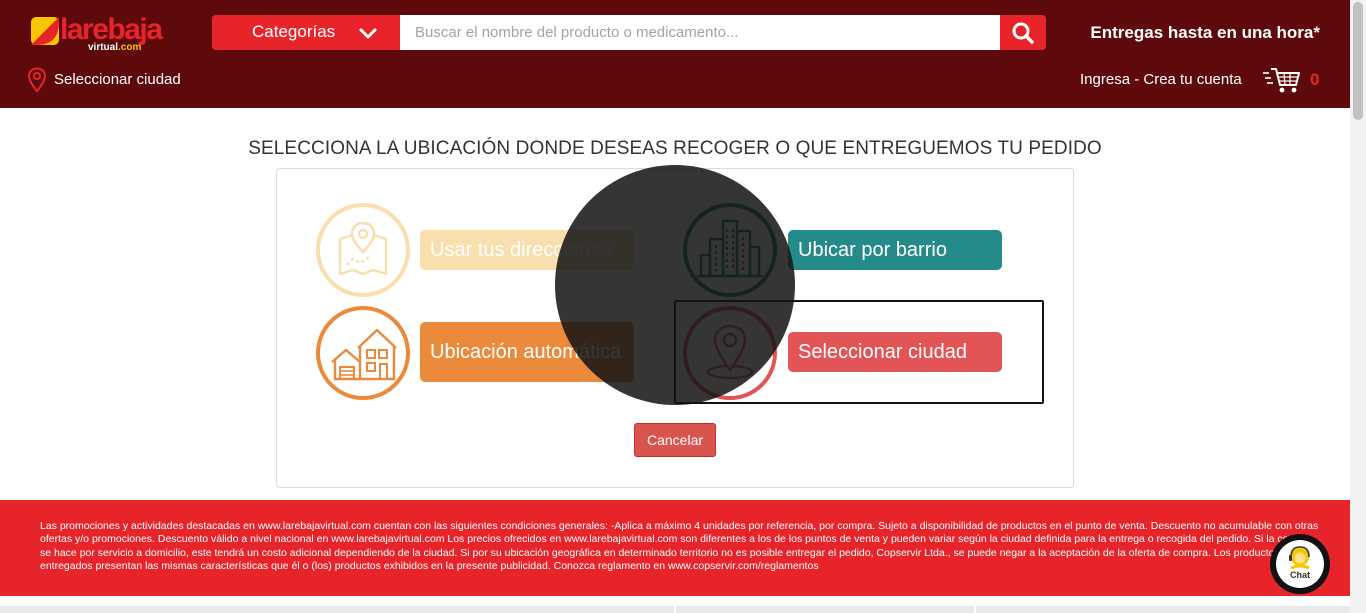  What do you see at coordinates (1358, 306) in the screenshot?
I see `vertical-scrollbar` at bounding box center [1358, 306].